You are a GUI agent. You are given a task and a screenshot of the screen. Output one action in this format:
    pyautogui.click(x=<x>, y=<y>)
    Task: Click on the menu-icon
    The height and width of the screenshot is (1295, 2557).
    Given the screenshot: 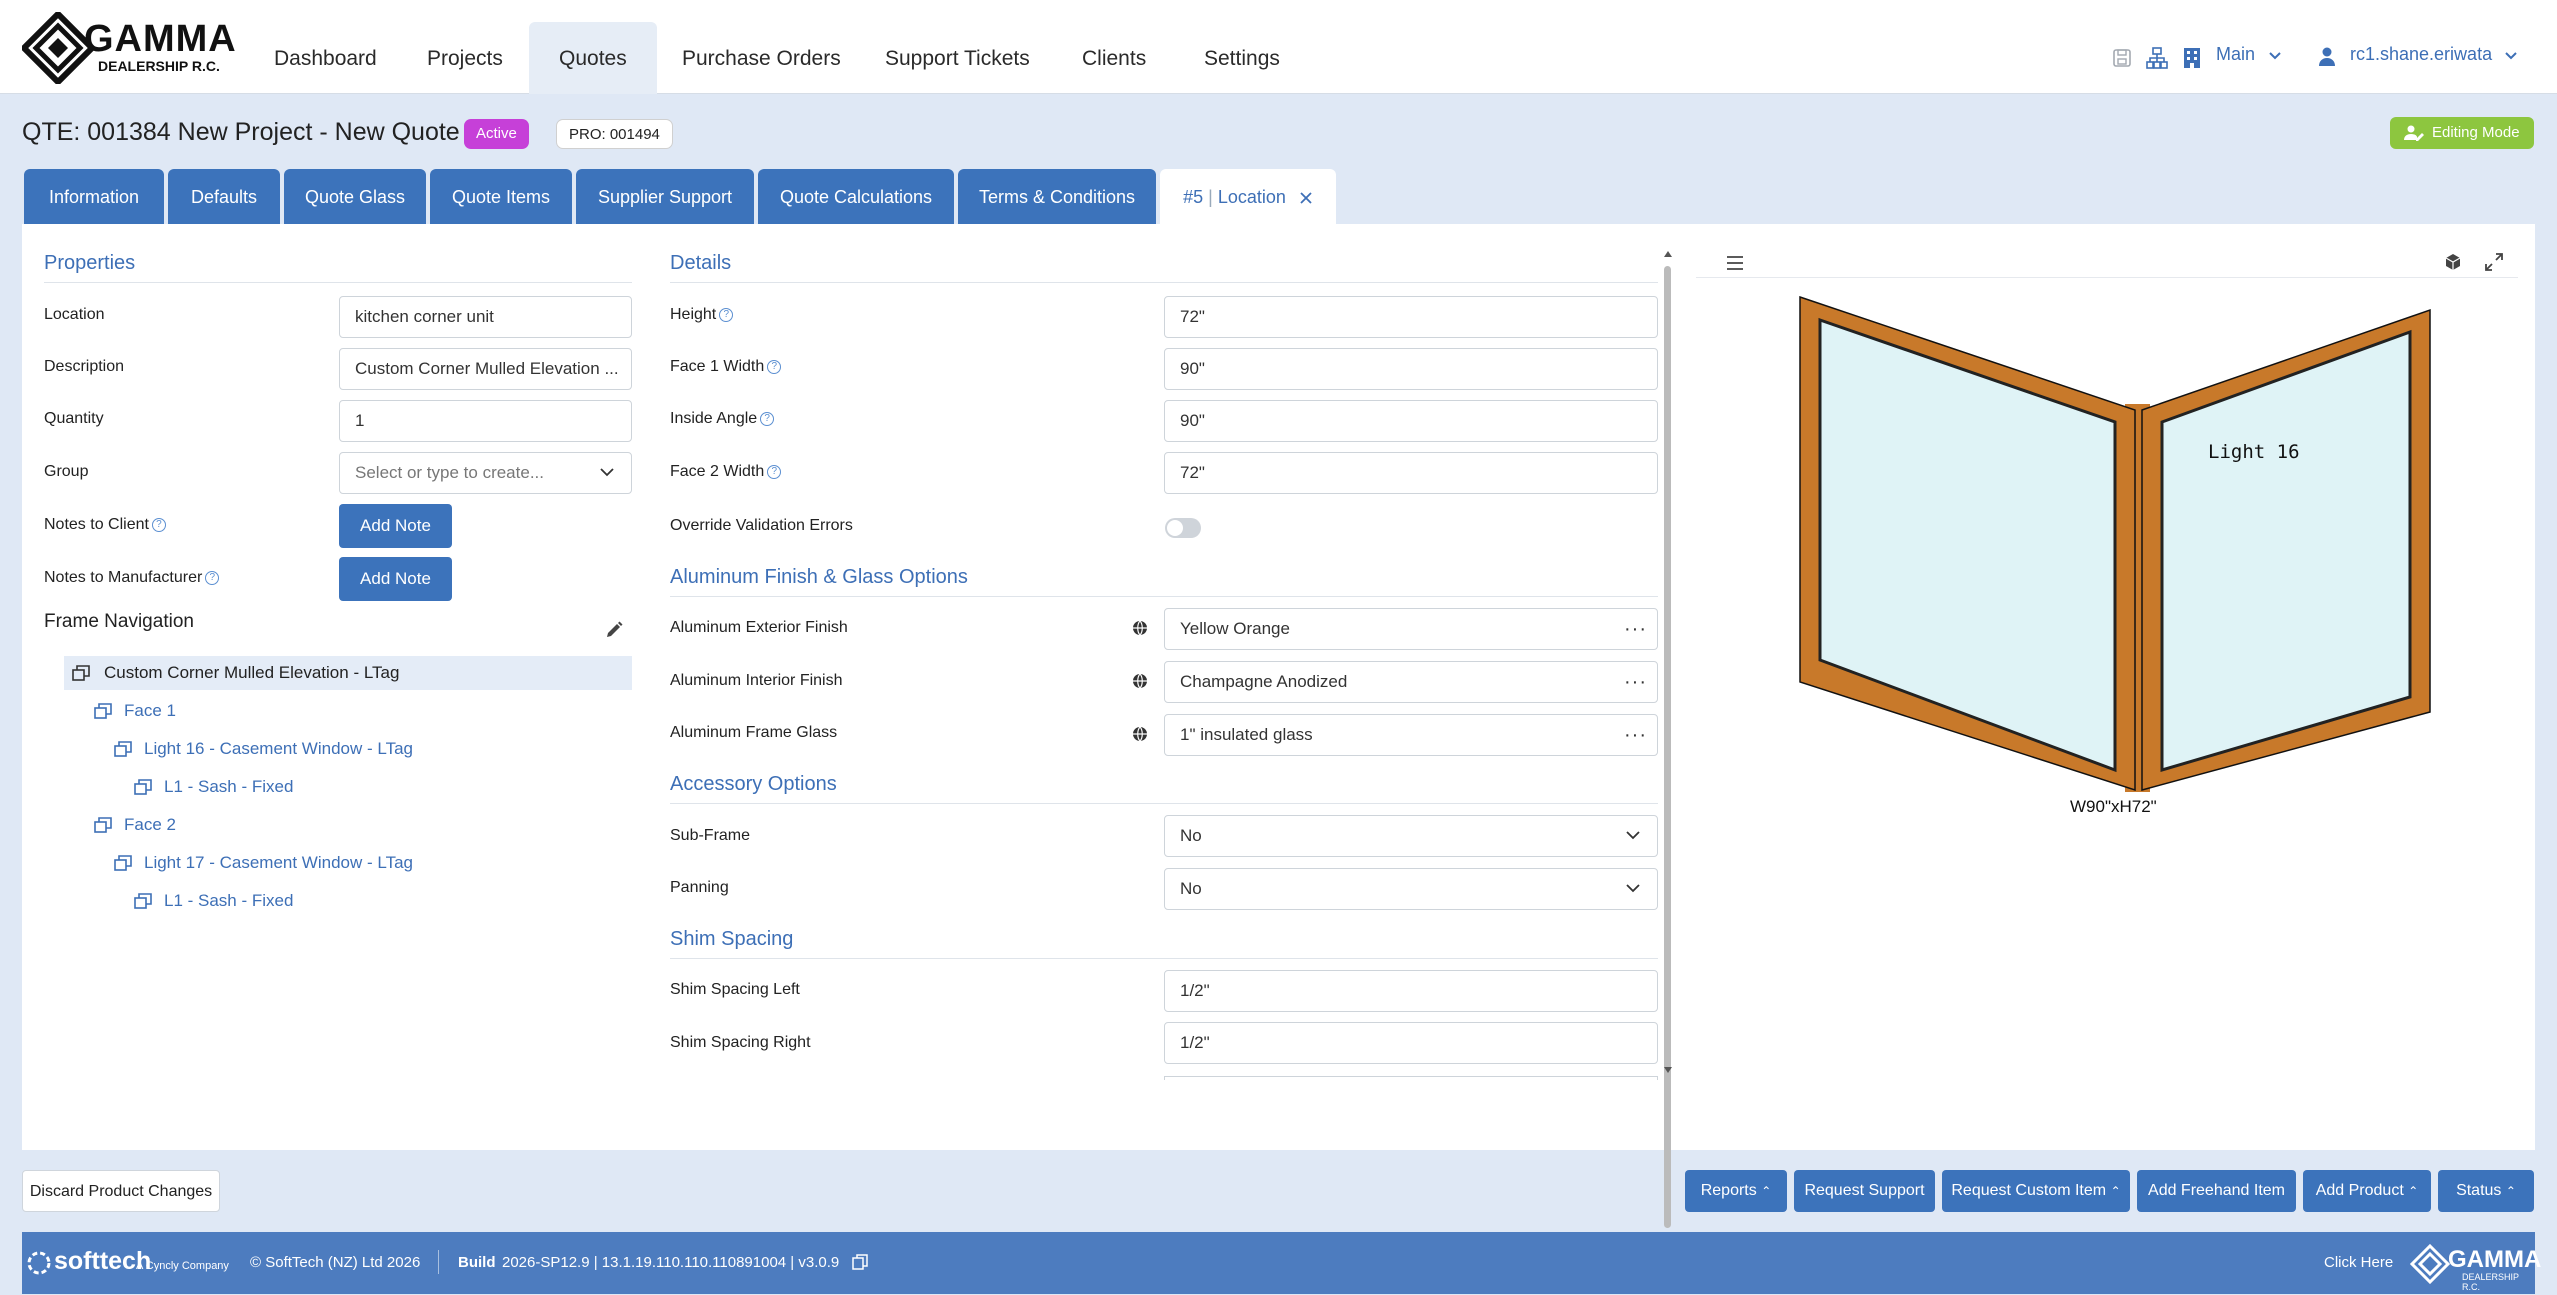 What is the action you would take?
    pyautogui.click(x=1735, y=263)
    